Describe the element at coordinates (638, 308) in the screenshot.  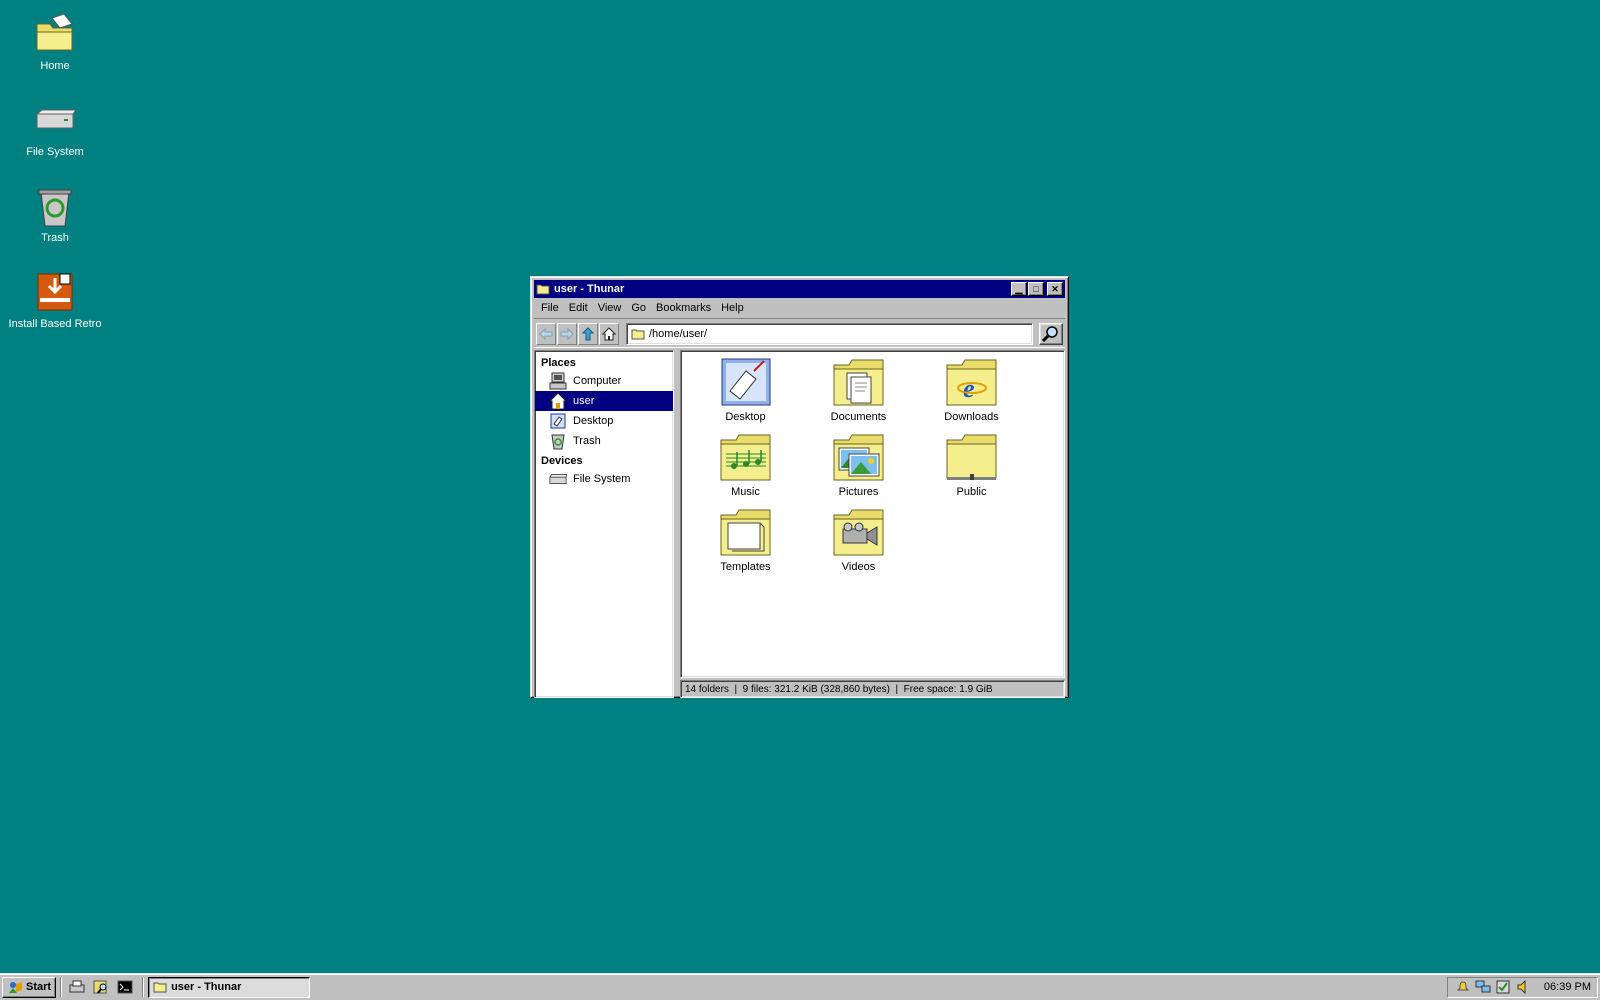
I see `menu-go: Go` at that location.